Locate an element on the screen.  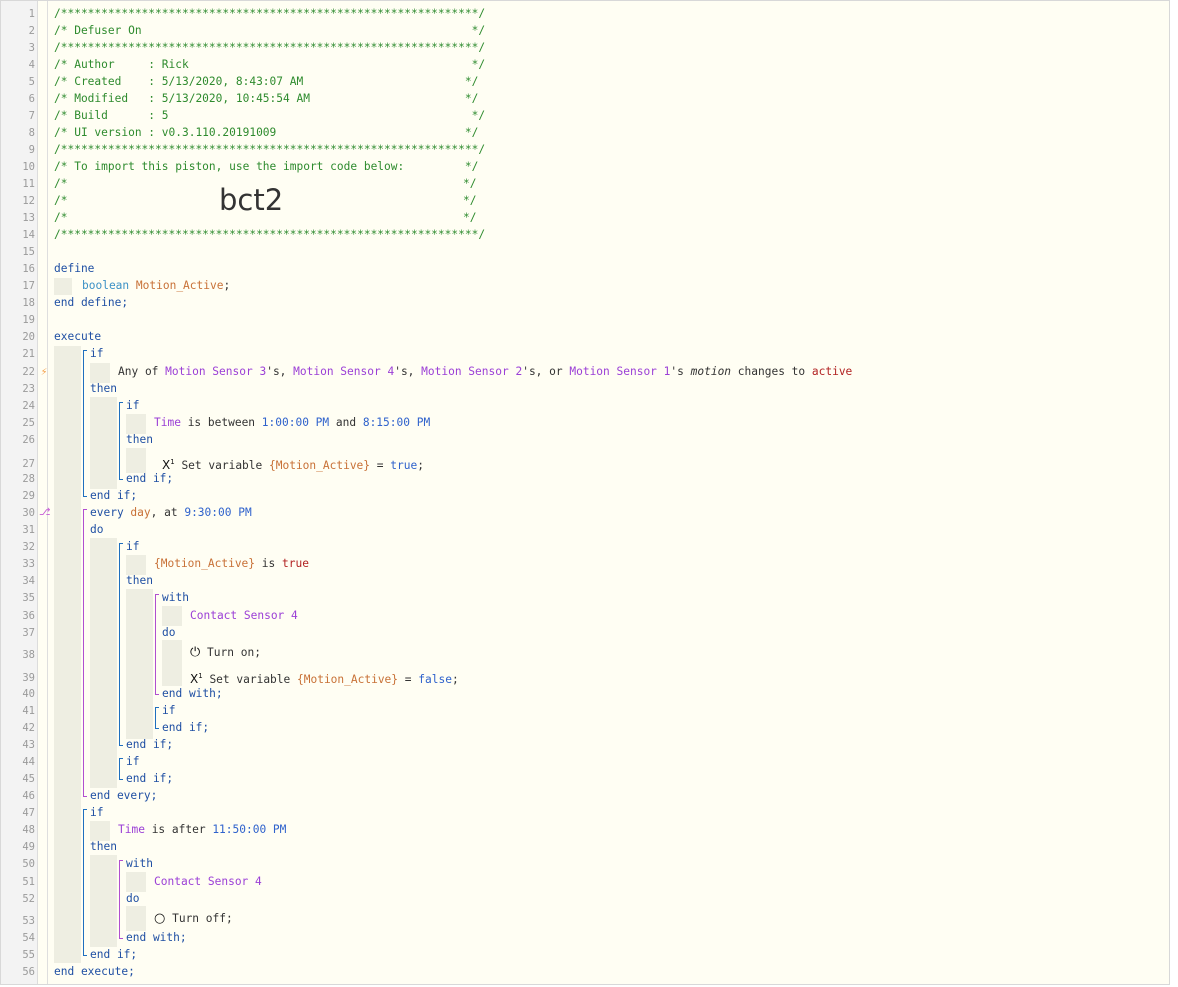
line-number: 5 is located at coordinates (31, 82).